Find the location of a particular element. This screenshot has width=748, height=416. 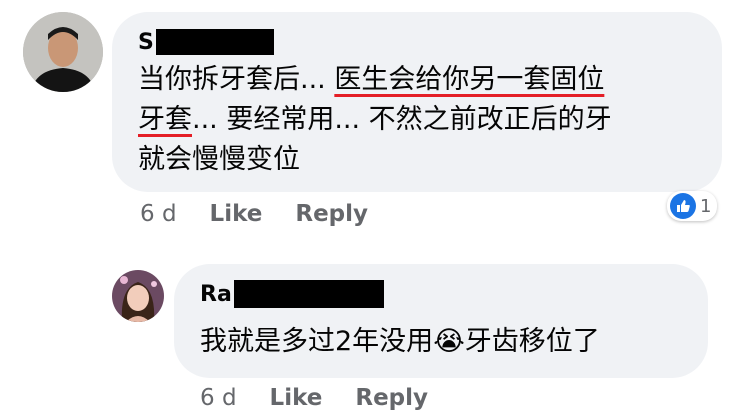

comment-timestamp: 6 d is located at coordinates (158, 214).